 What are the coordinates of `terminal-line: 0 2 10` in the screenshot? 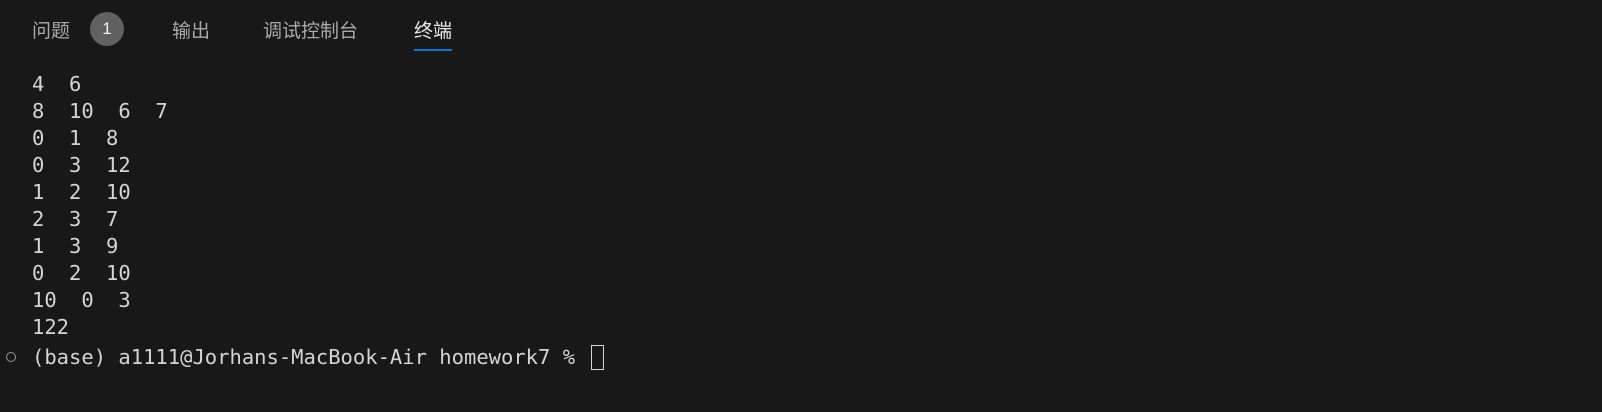 It's located at (81, 273).